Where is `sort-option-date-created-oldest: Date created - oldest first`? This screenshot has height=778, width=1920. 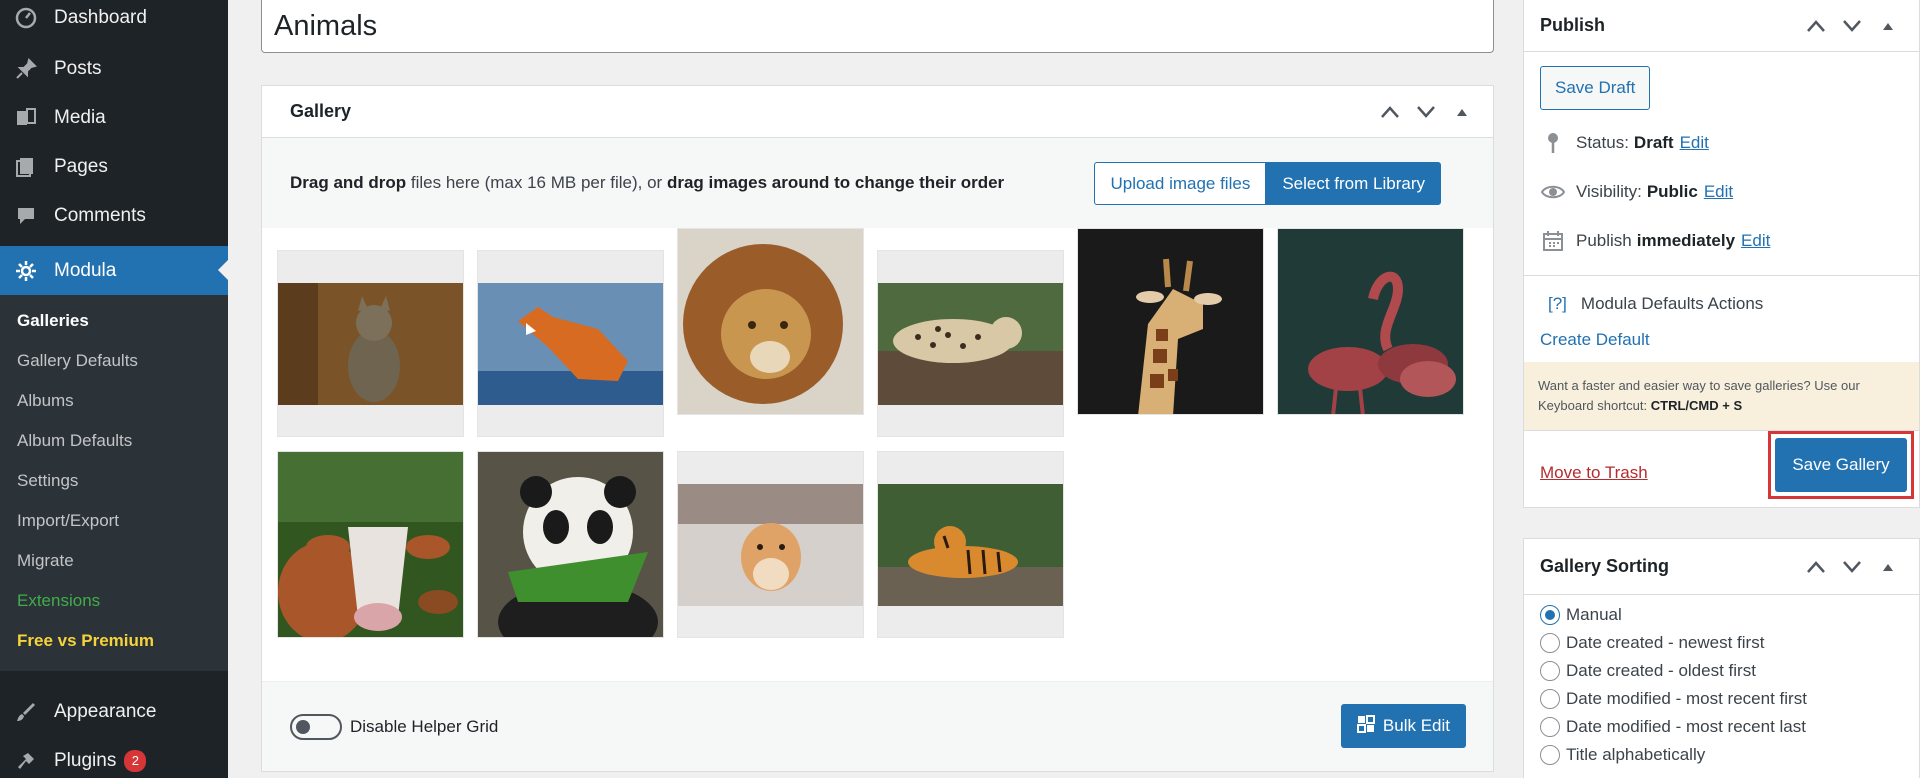 sort-option-date-created-oldest: Date created - oldest first is located at coordinates (1721, 671).